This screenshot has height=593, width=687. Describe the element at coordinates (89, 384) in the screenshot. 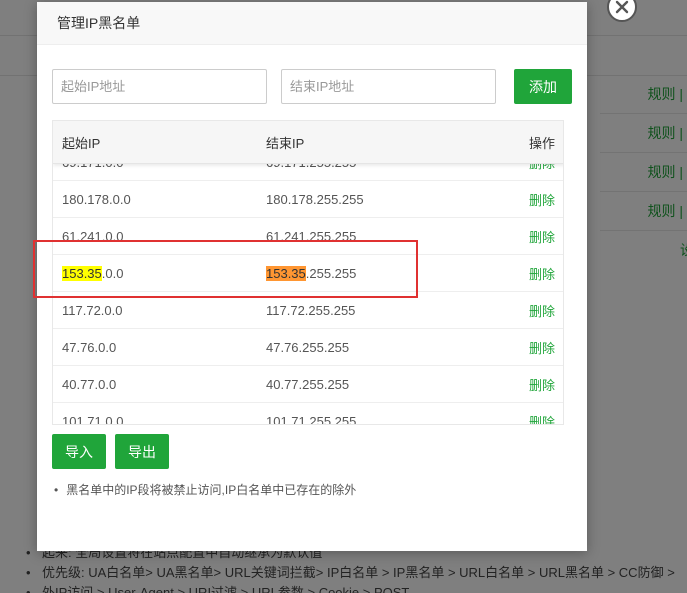

I see `start-ip-cell: 40.77.0.0` at that location.